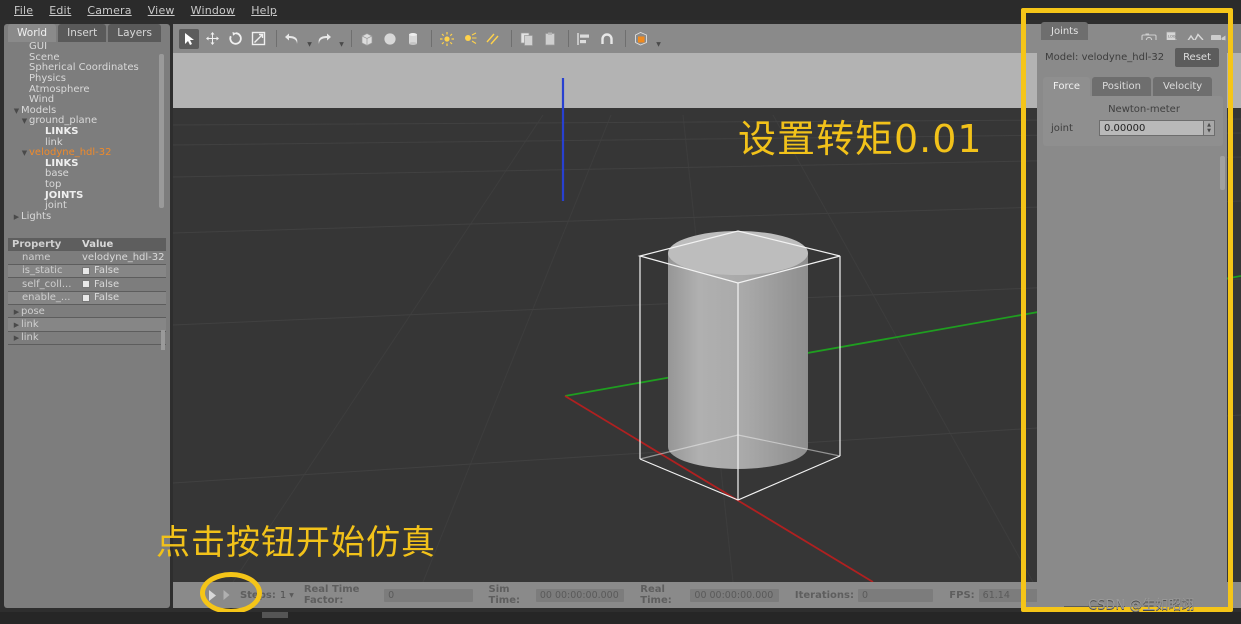 The width and height of the screenshot is (1241, 624). I want to click on translate-icon, so click(212, 39).